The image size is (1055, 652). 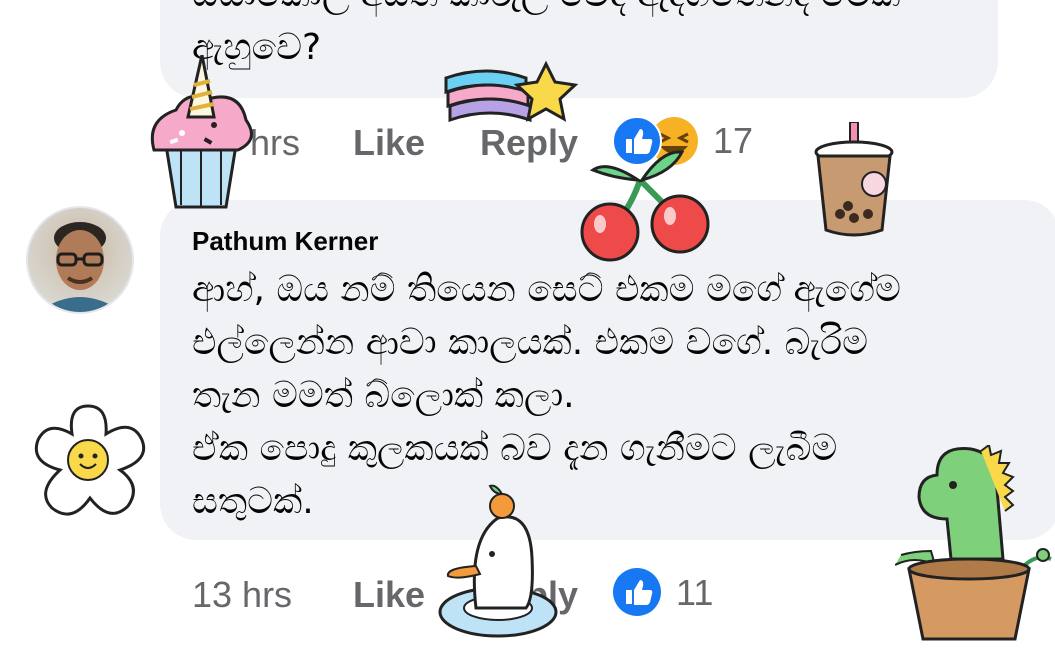 What do you see at coordinates (498, 564) in the screenshot?
I see `duck-sticker` at bounding box center [498, 564].